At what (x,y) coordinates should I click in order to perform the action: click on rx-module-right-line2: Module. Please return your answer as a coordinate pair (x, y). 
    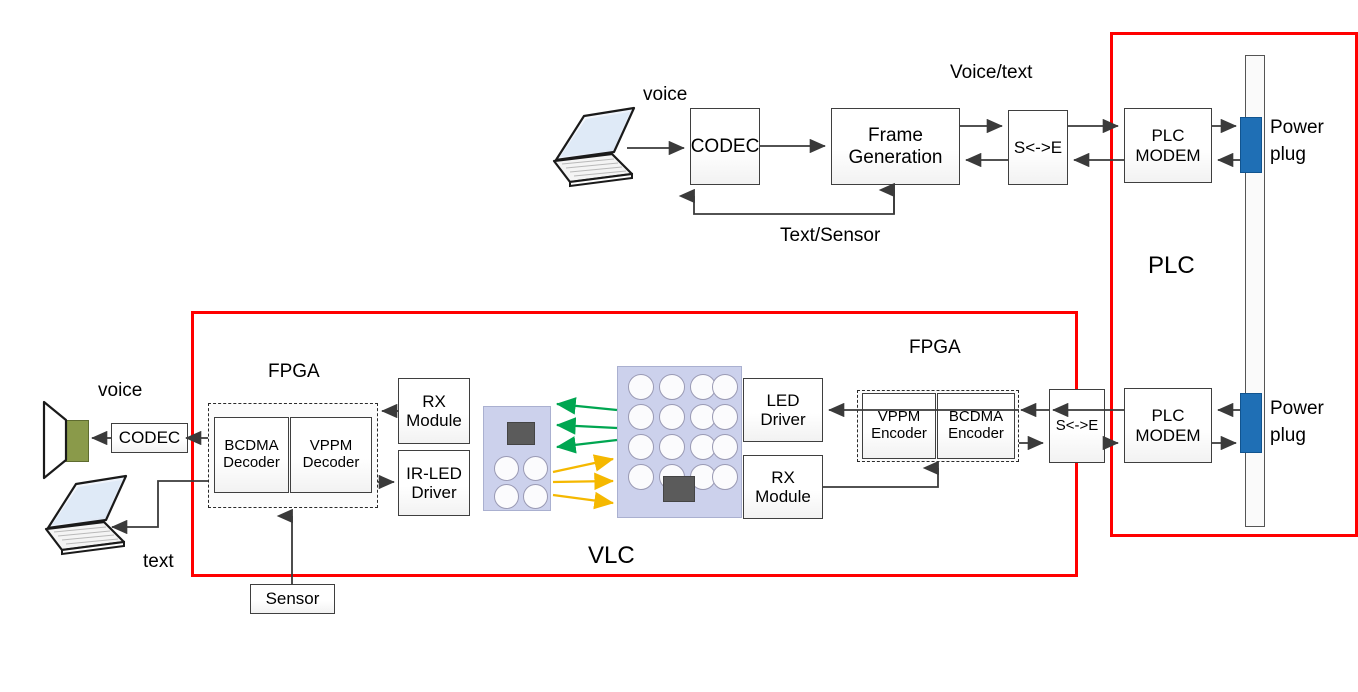
    Looking at the image, I should click on (783, 496).